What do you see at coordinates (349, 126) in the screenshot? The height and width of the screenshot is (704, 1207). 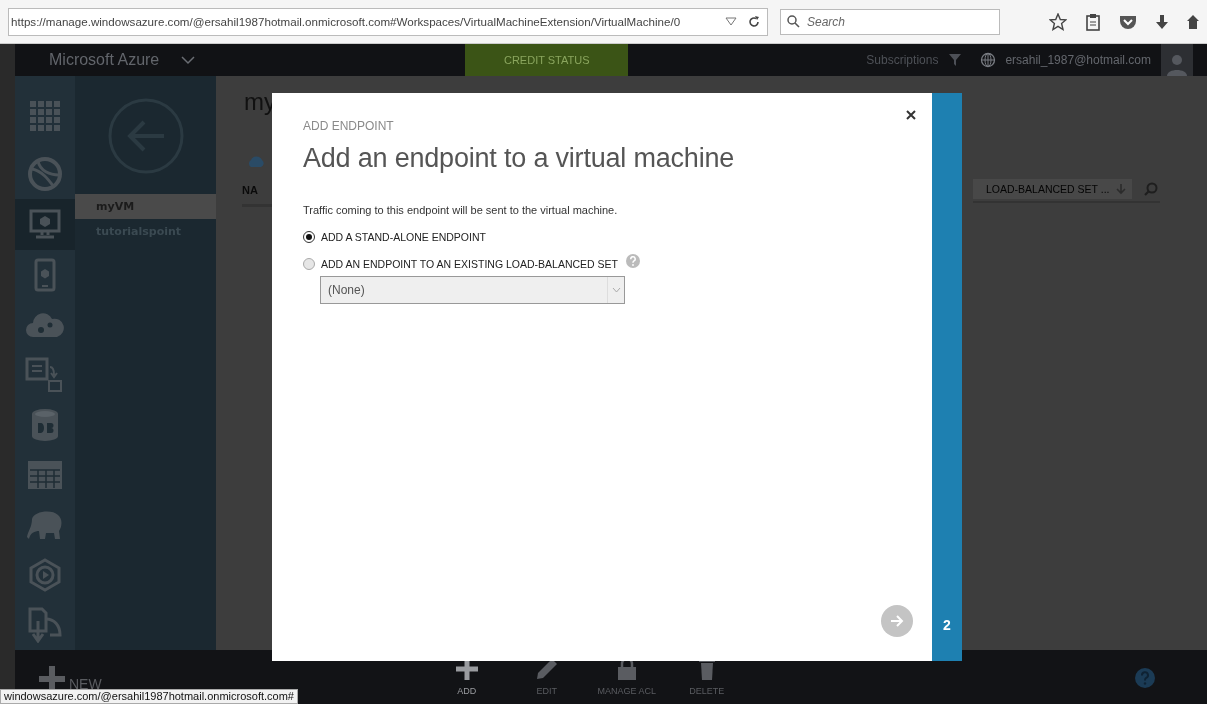 I see `dialog-eyebrow: ADD ENDPOINT` at bounding box center [349, 126].